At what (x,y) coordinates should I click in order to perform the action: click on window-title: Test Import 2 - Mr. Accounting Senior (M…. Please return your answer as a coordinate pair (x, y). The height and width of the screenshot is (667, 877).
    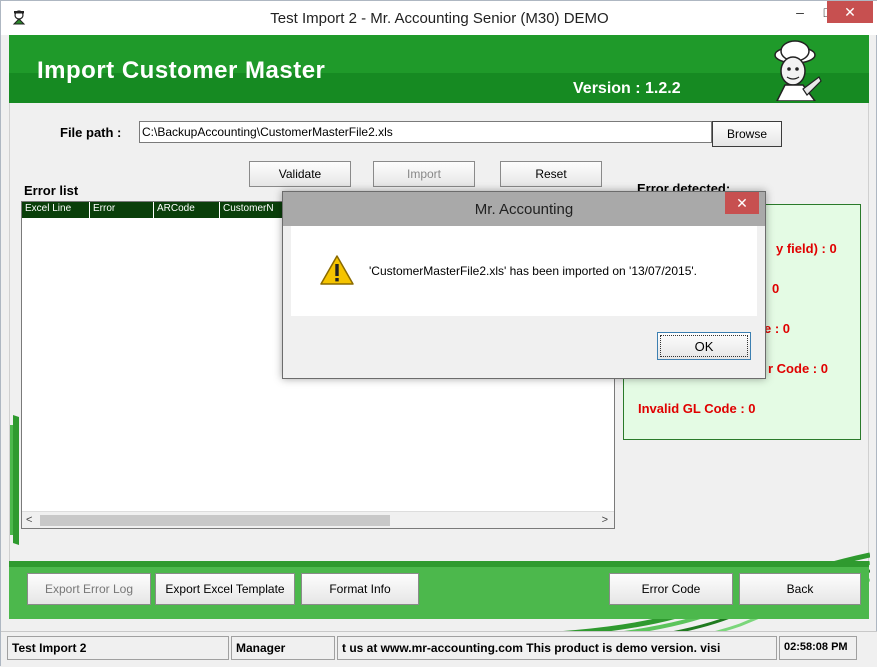
    Looking at the image, I should click on (439, 18).